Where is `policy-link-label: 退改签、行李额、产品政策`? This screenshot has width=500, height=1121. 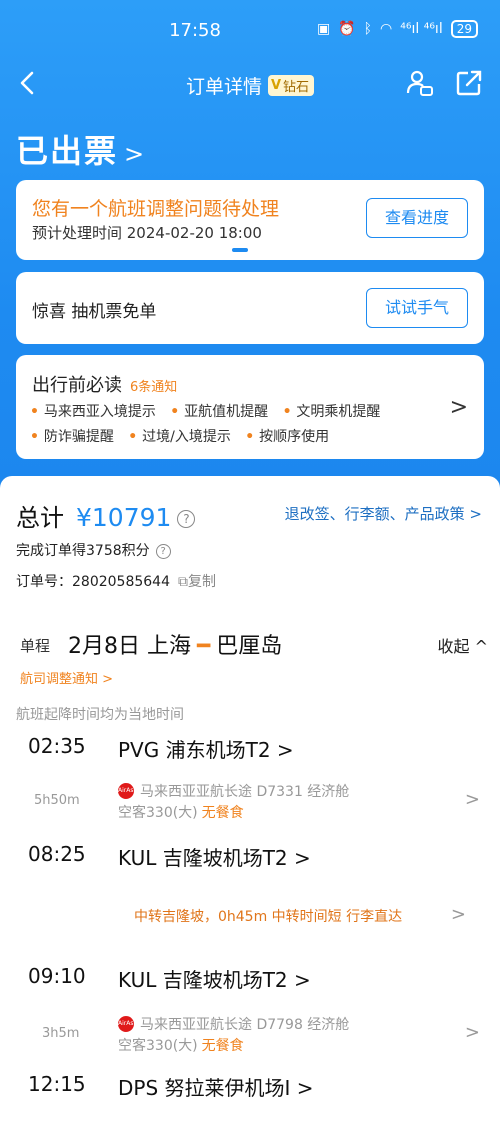
policy-link-label: 退改签、行李额、产品政策 is located at coordinates (374, 514).